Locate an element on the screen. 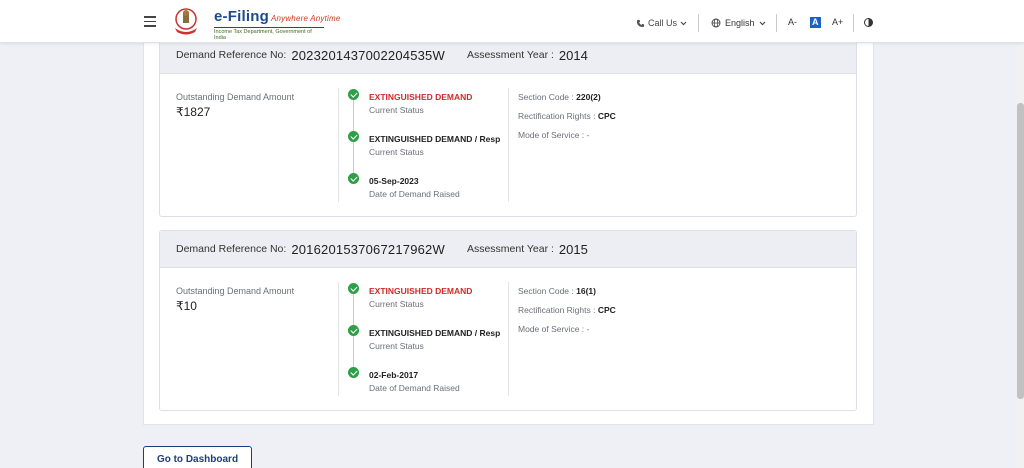 This screenshot has height=468, width=1024. section-code-value: 16(1) is located at coordinates (586, 291).